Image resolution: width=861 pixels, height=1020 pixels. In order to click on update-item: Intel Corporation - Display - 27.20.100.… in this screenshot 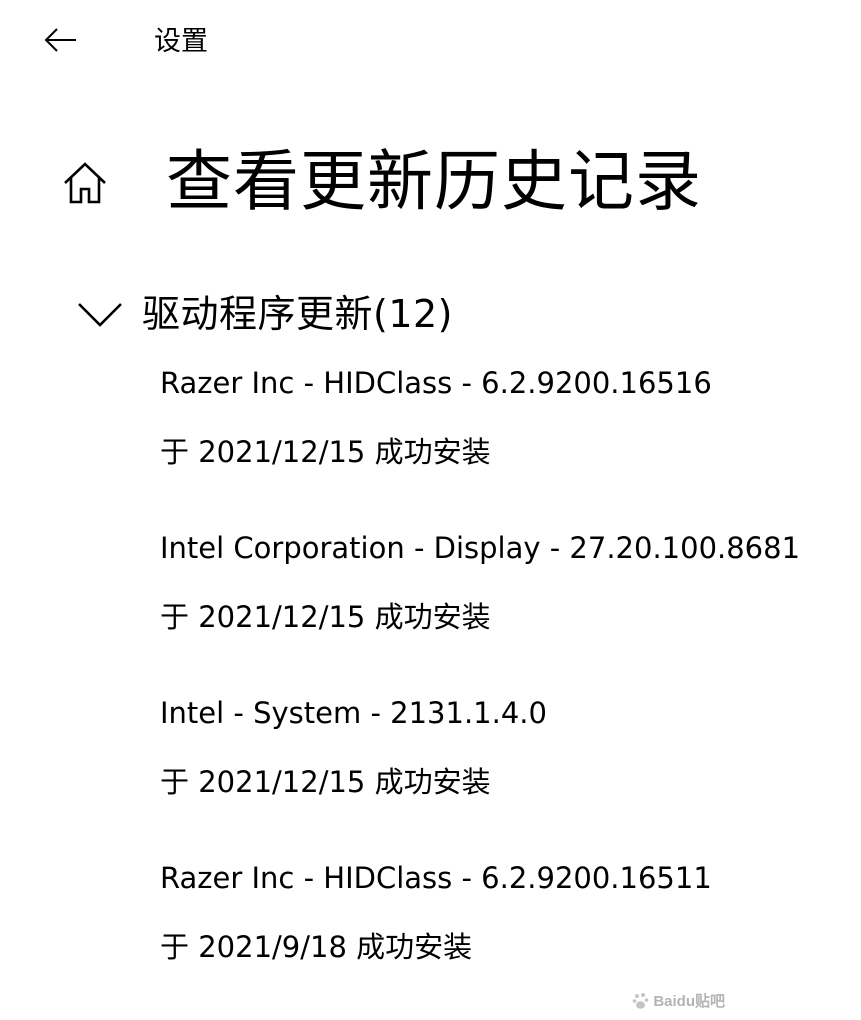, I will do `click(505, 607)`.